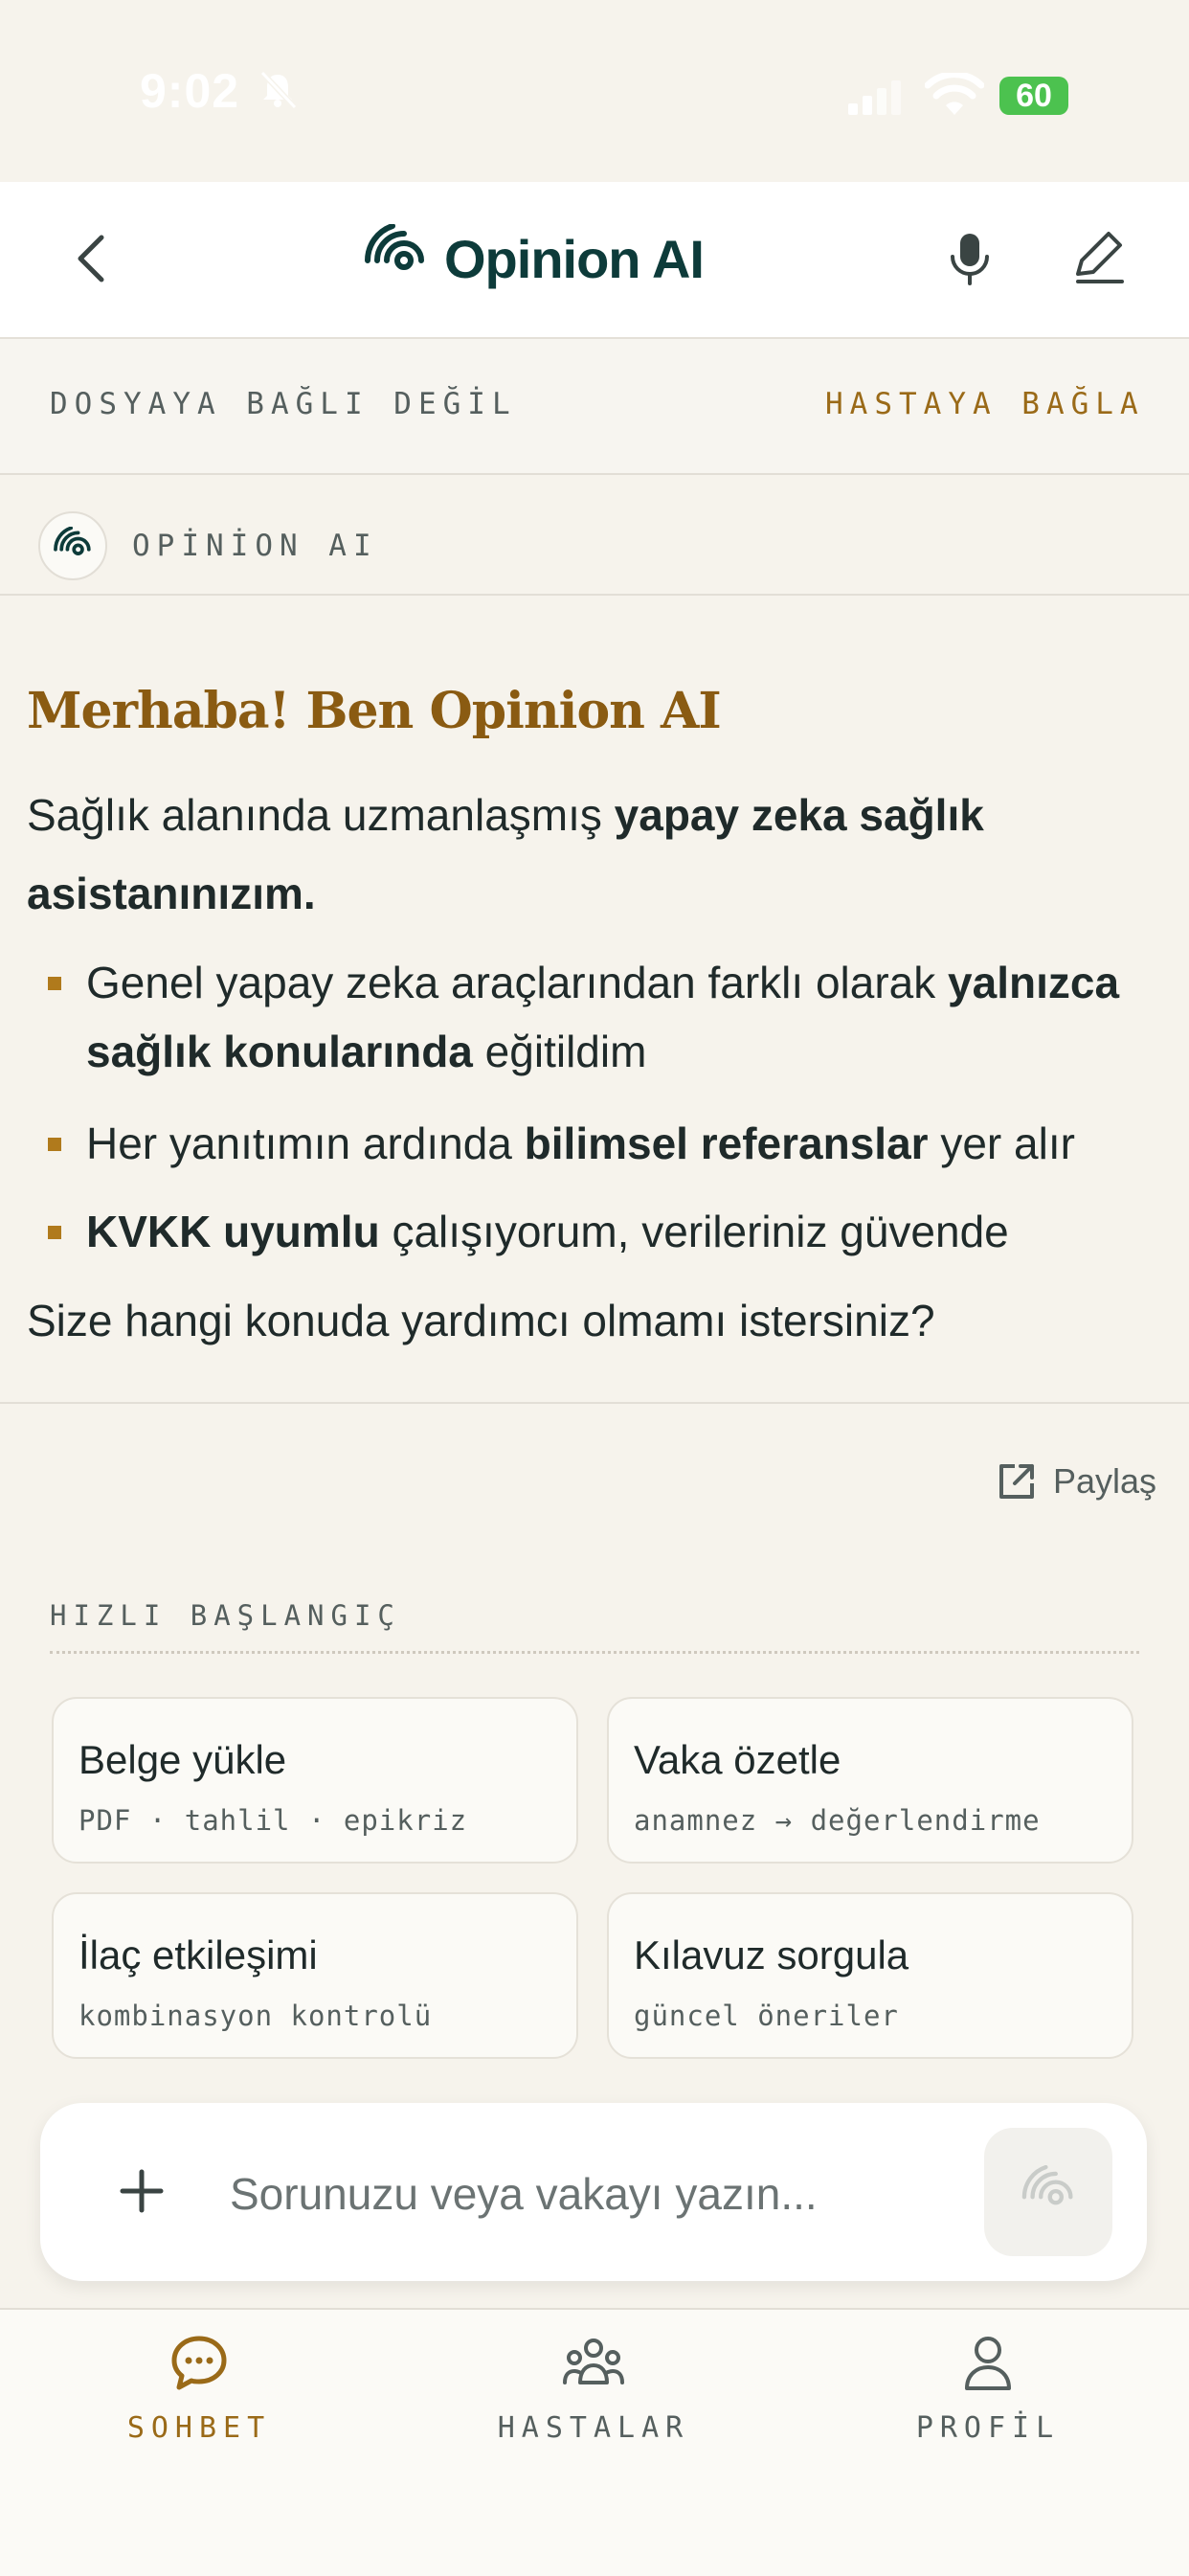  Describe the element at coordinates (199, 2363) in the screenshot. I see `chat-bubble-icon` at that location.